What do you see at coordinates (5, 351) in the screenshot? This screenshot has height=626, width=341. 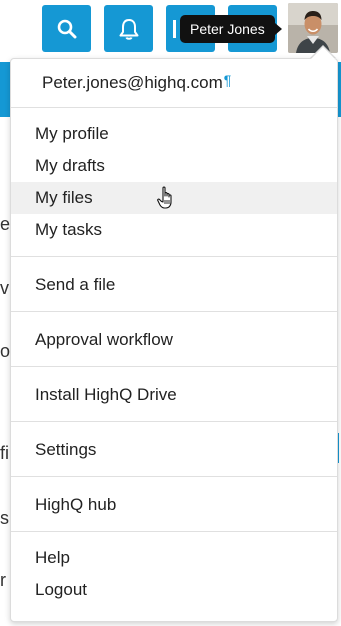 I see `background-page-fragment: o` at bounding box center [5, 351].